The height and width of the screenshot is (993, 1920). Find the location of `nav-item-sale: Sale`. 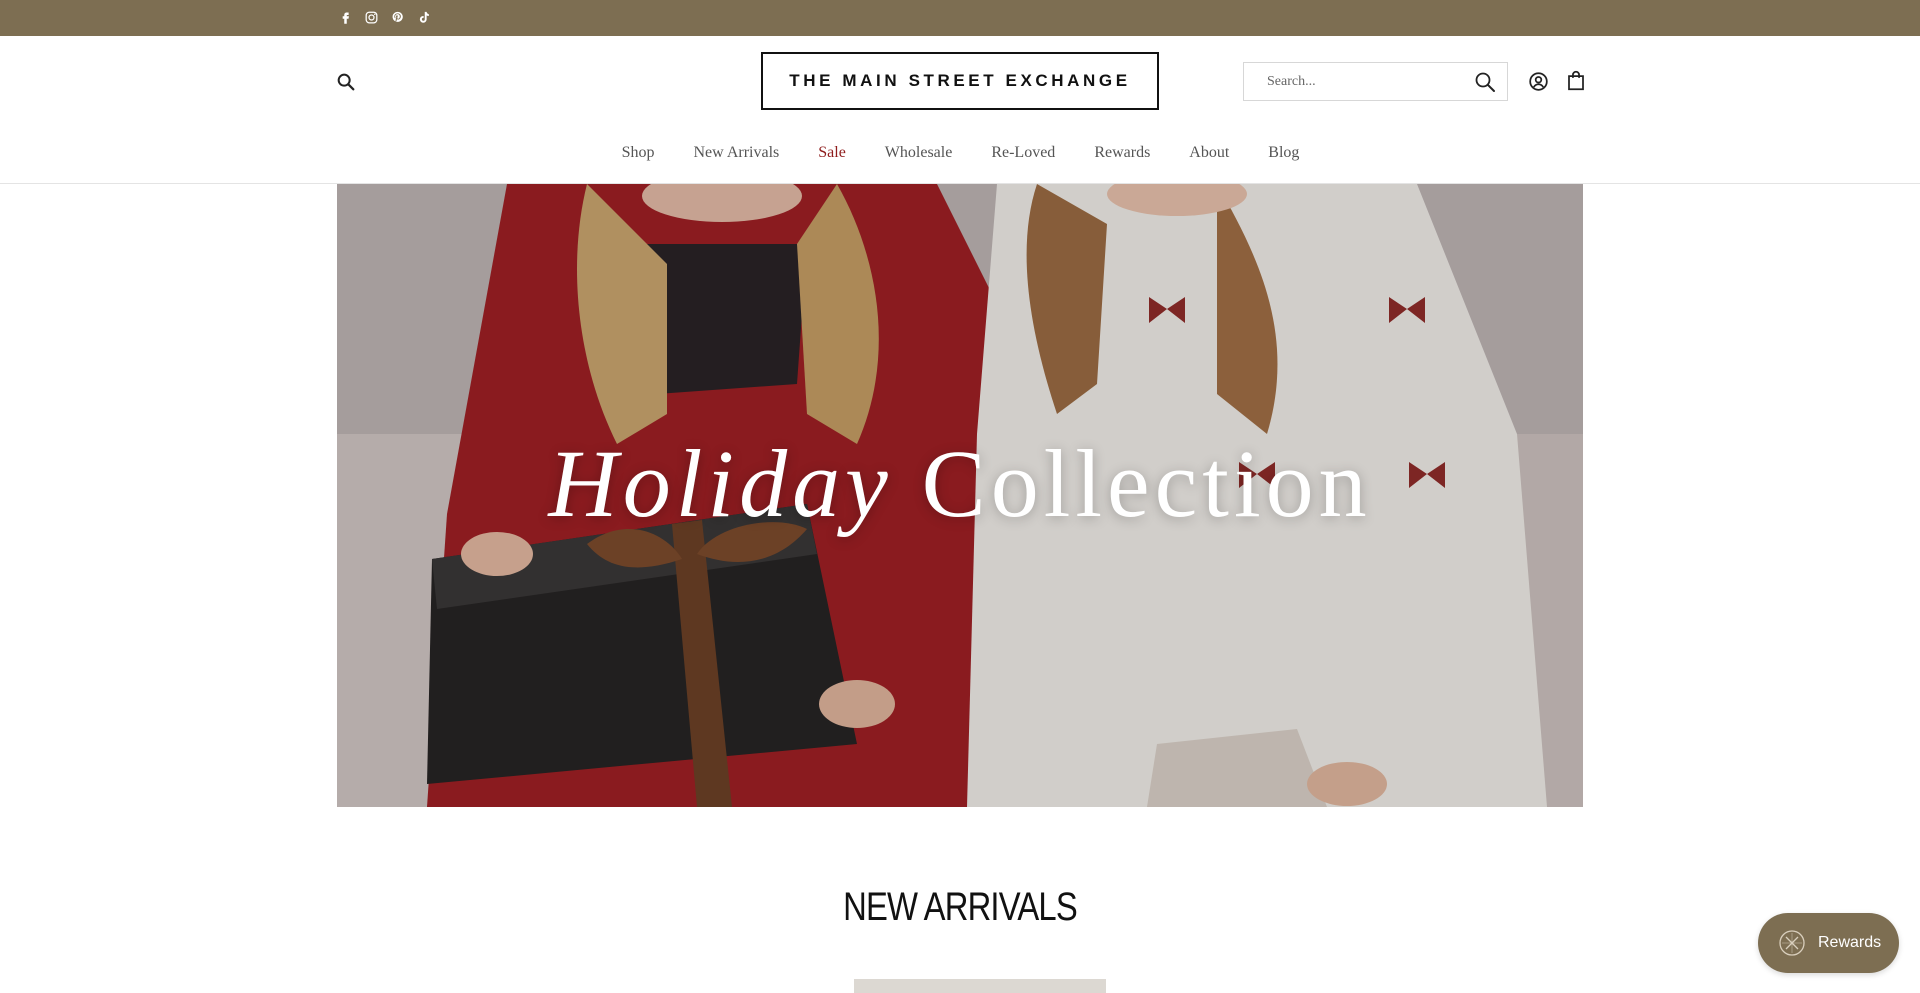

nav-item-sale: Sale is located at coordinates (831, 153).